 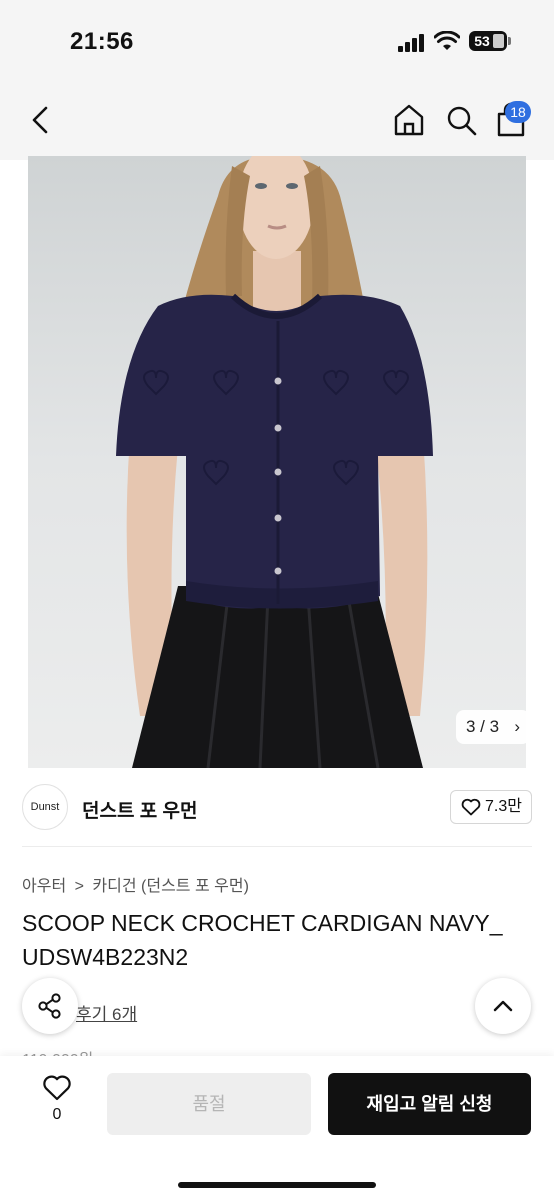 I want to click on top-navigation, so click(x=277, y=120).